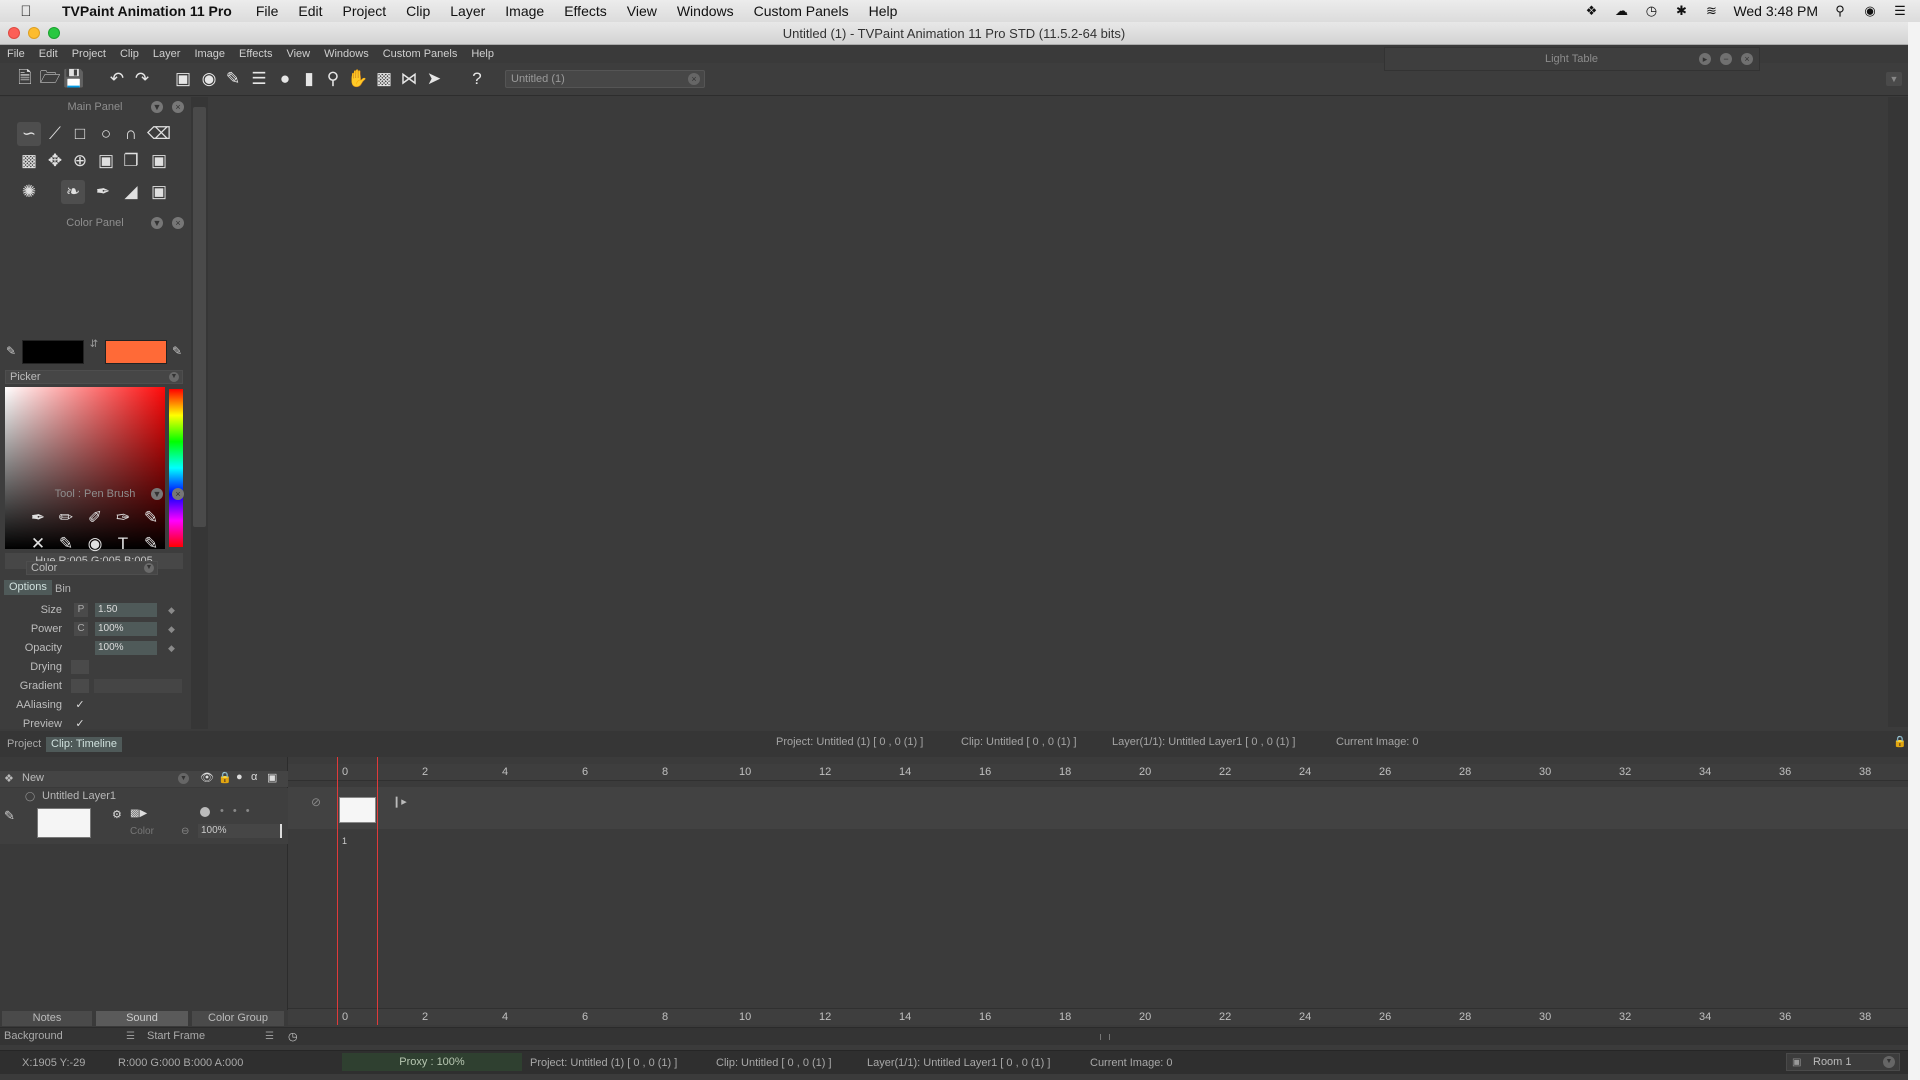 This screenshot has height=1080, width=1920. Describe the element at coordinates (138, 813) in the screenshot. I see `layer-type-icon: ▩▶` at that location.